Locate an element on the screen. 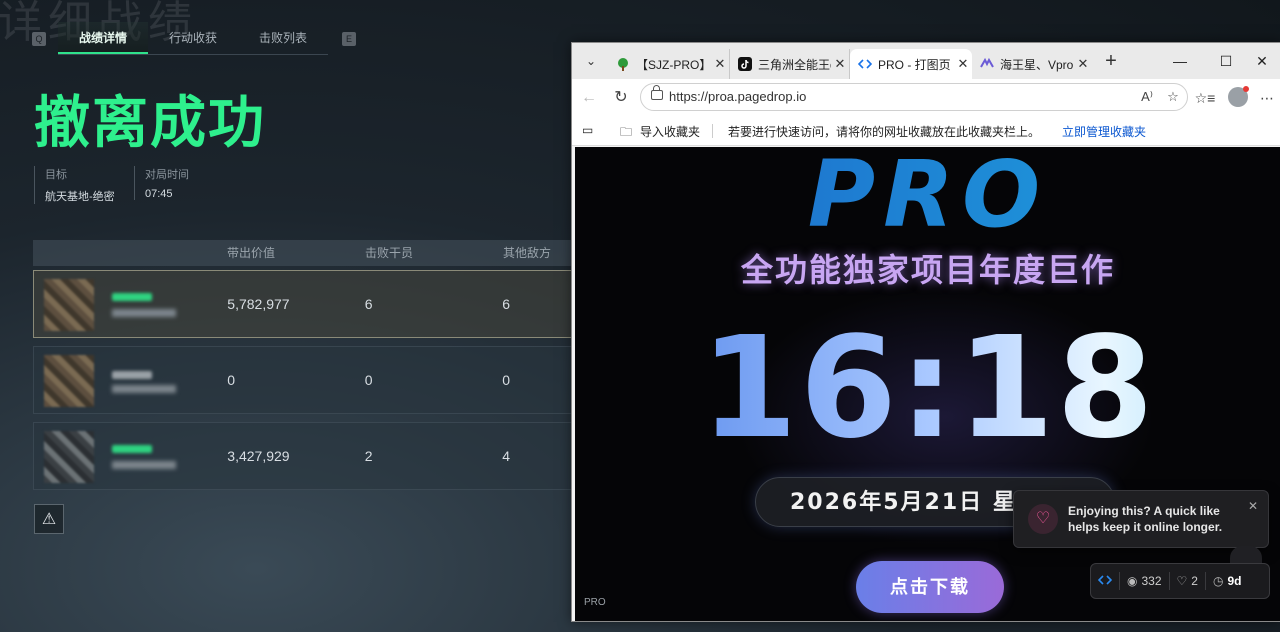 The height and width of the screenshot is (632, 1280). page-stats-bar: ◉ 332 ♡ 2 ◷ 9d is located at coordinates (1180, 581).